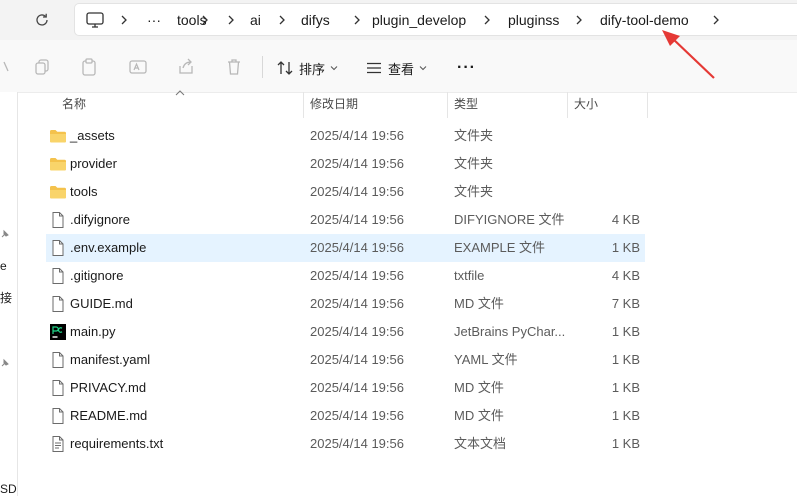 This screenshot has width=797, height=496. Describe the element at coordinates (84, 191) in the screenshot. I see `file-name: tools` at that location.